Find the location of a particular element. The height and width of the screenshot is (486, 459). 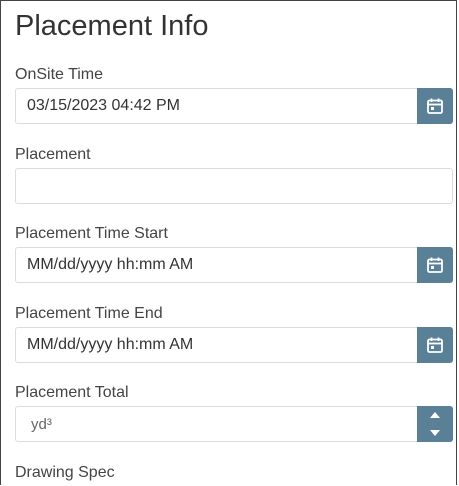

placement-field is located at coordinates (234, 186).